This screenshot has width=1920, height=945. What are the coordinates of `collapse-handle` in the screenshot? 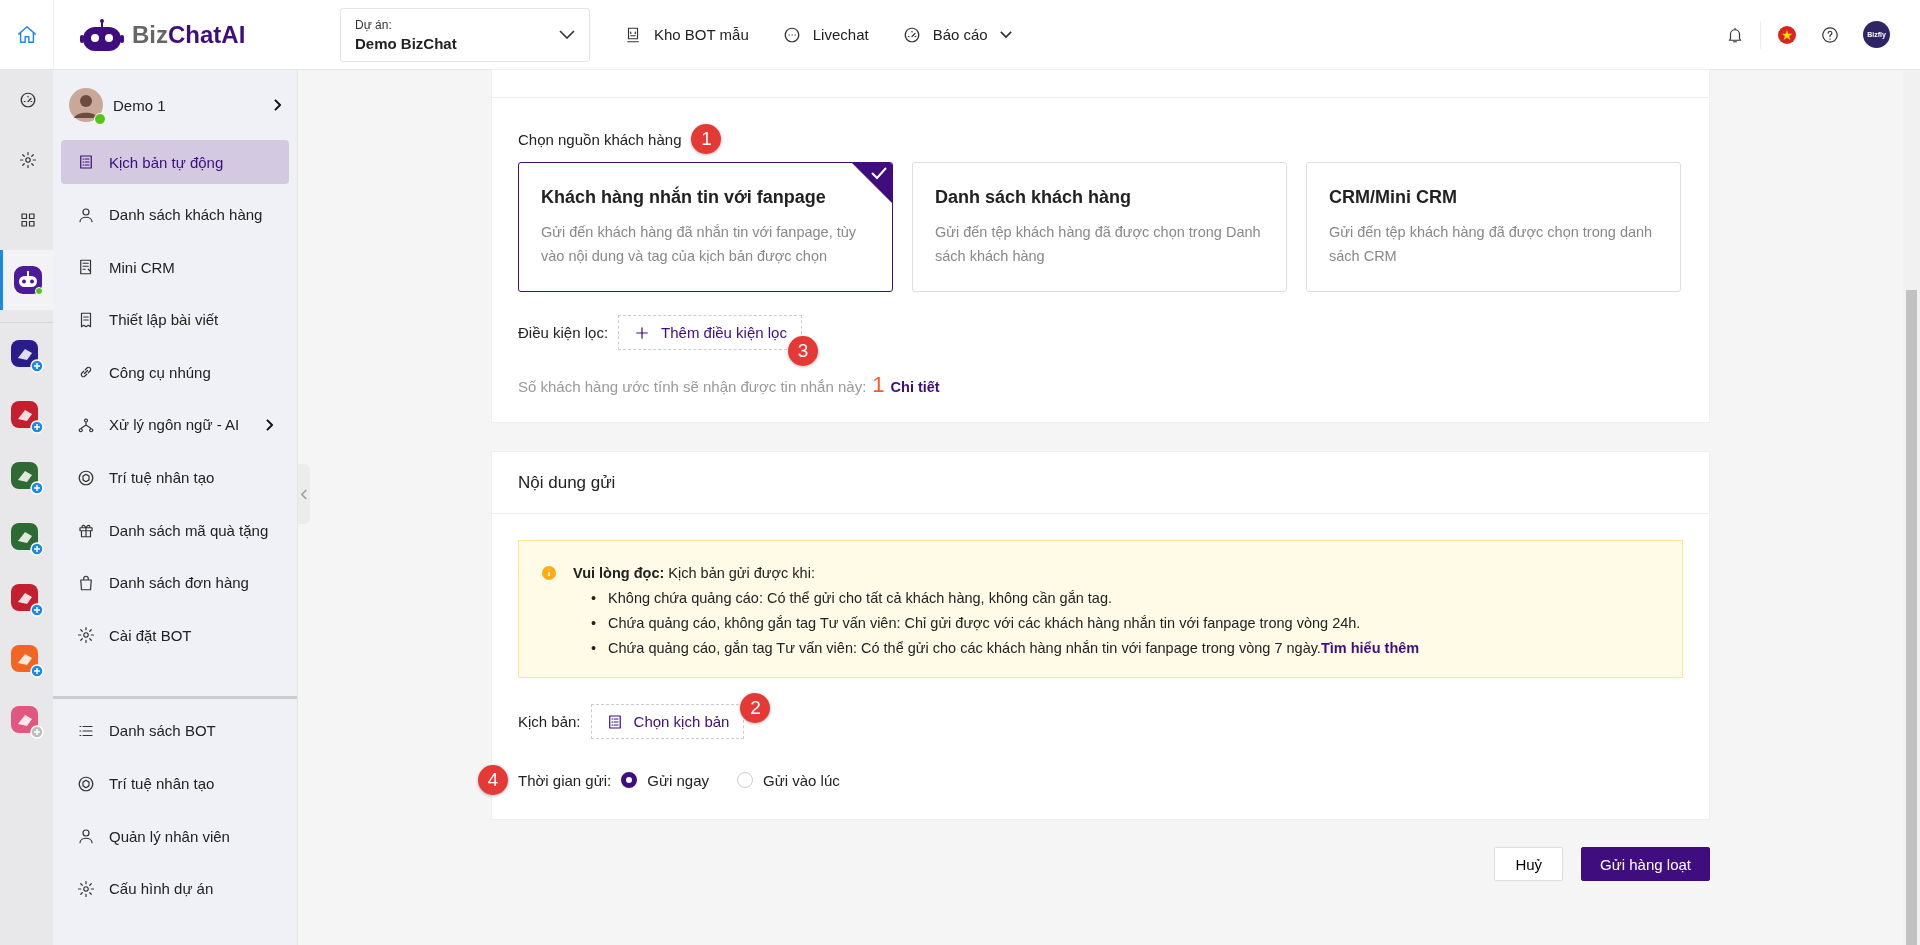 It's located at (304, 494).